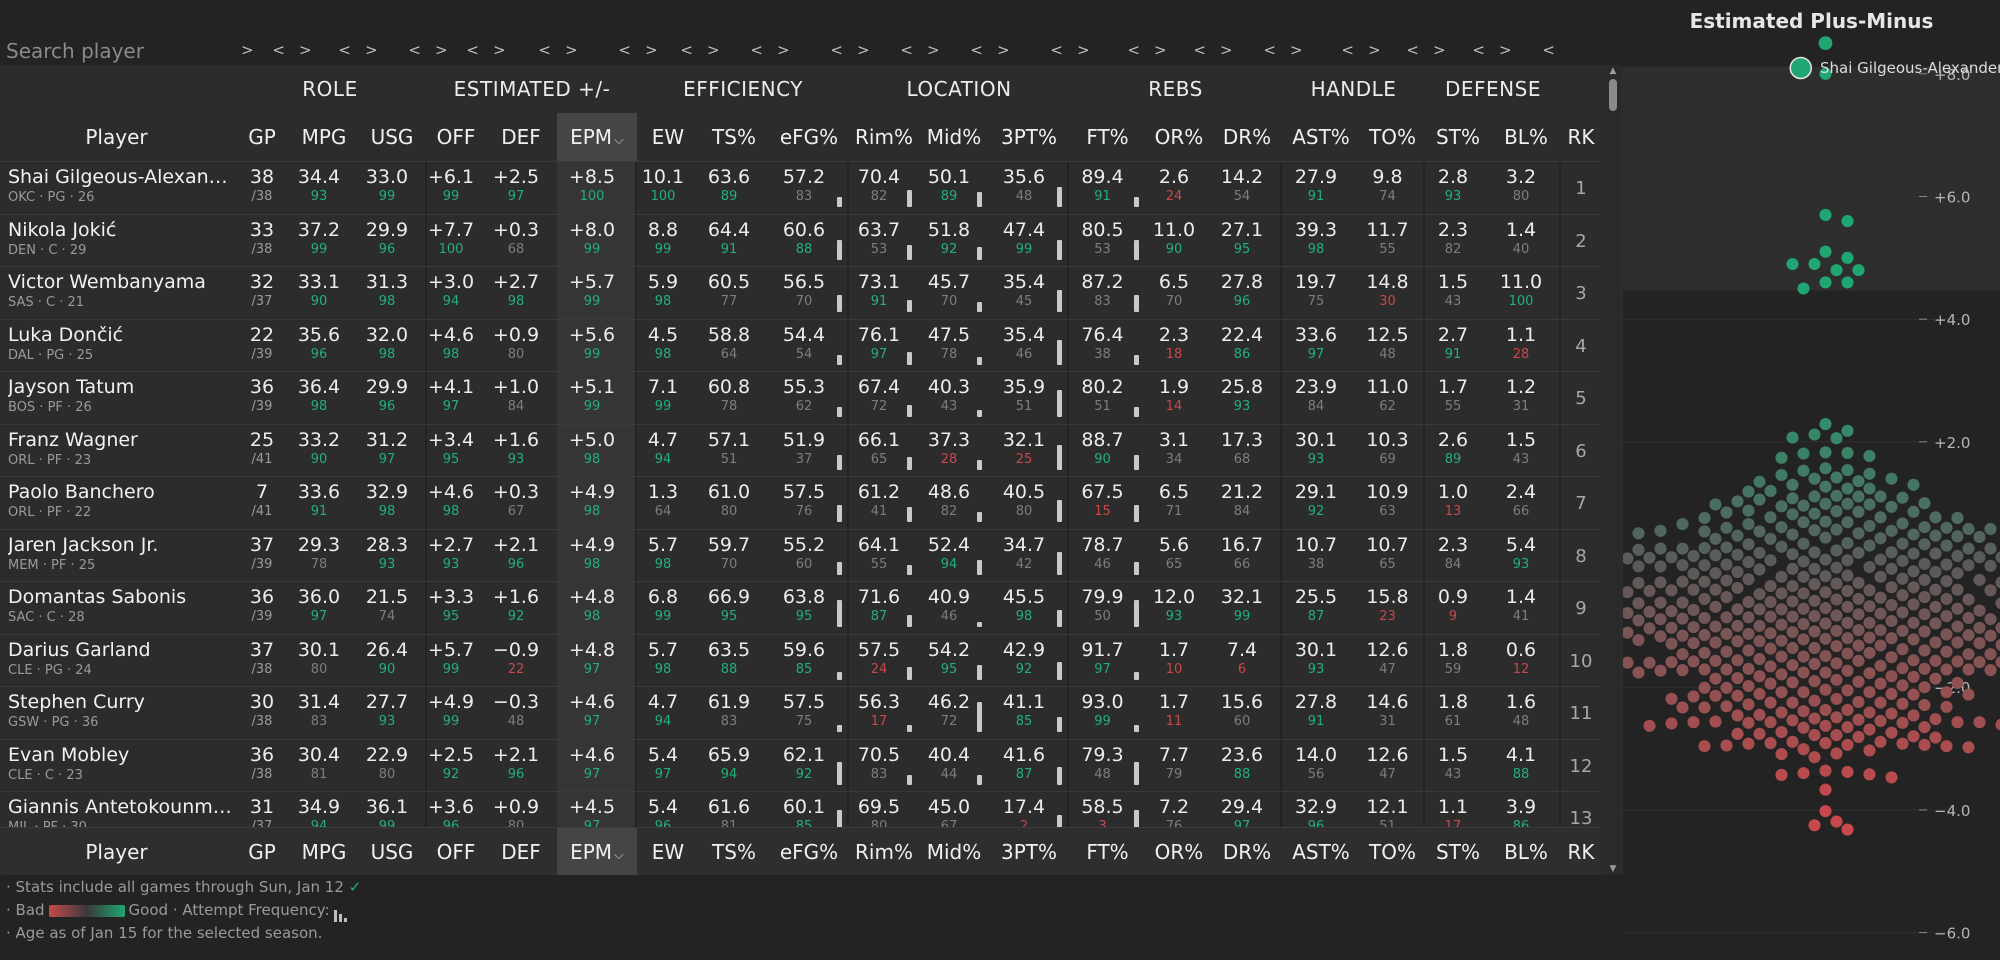 This screenshot has width=2000, height=960. What do you see at coordinates (809, 851) in the screenshot?
I see `footer-column-header-efg: eFG%` at bounding box center [809, 851].